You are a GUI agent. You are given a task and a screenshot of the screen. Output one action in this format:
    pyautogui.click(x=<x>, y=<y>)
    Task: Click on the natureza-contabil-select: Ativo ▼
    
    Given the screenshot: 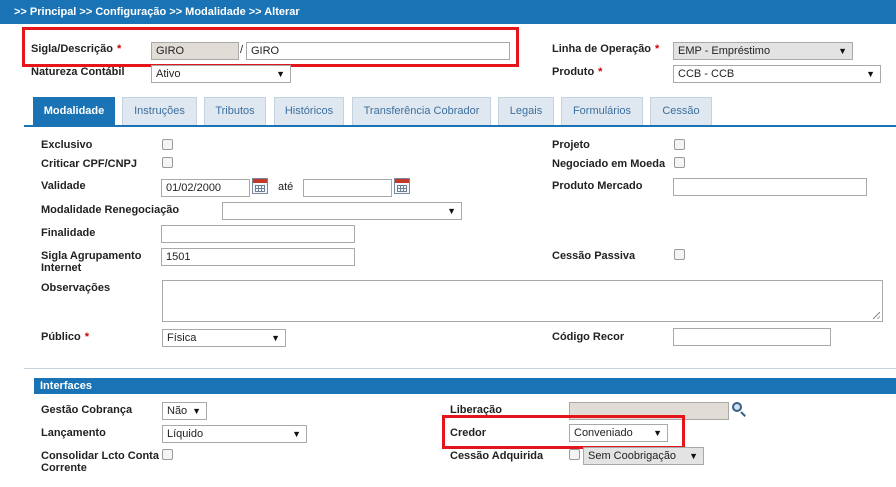 What is the action you would take?
    pyautogui.click(x=221, y=74)
    